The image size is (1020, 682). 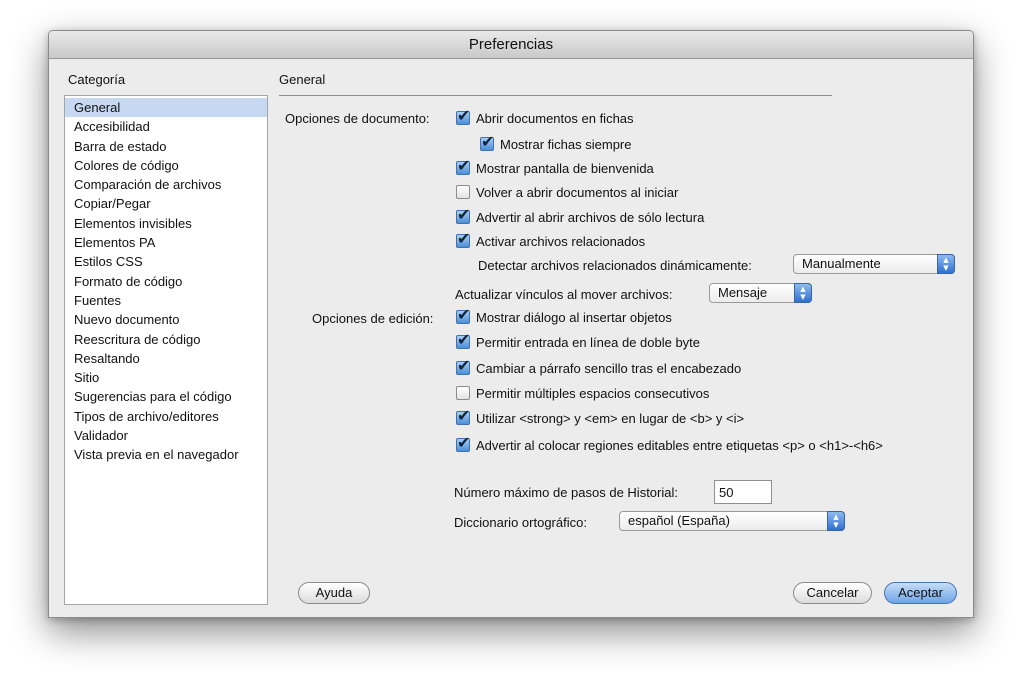 I want to click on category-item-formato-codigo: Formato de código, so click(x=166, y=281).